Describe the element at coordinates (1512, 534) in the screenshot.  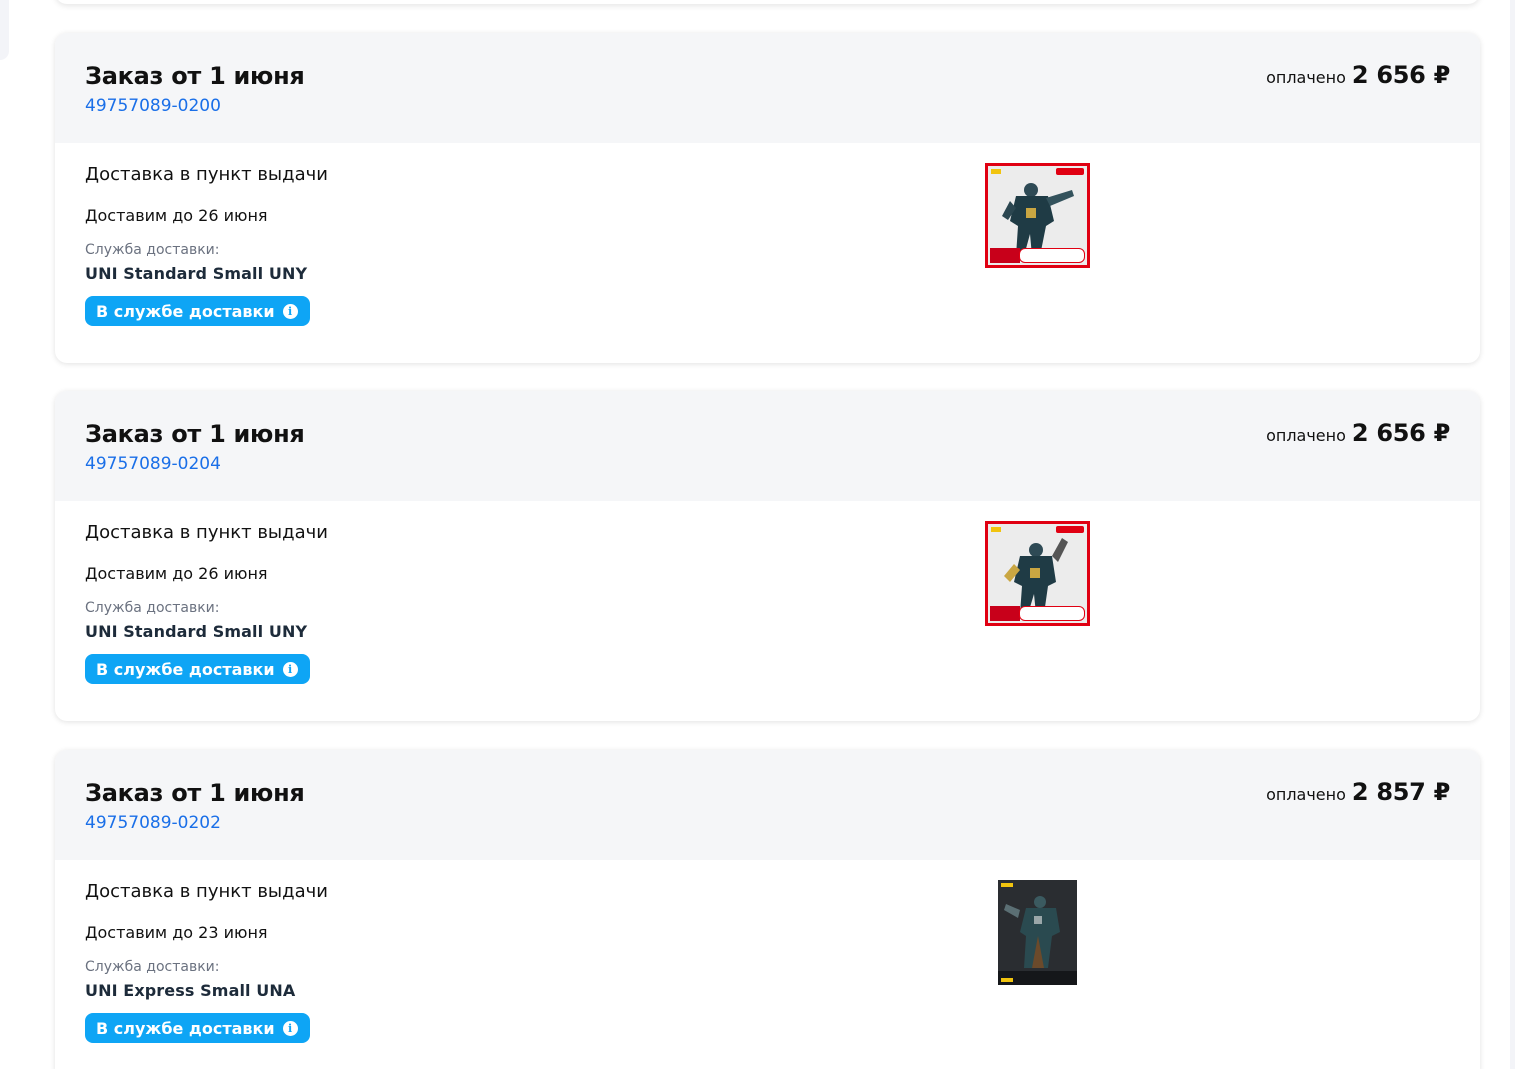
I see `scrollbar-track` at that location.